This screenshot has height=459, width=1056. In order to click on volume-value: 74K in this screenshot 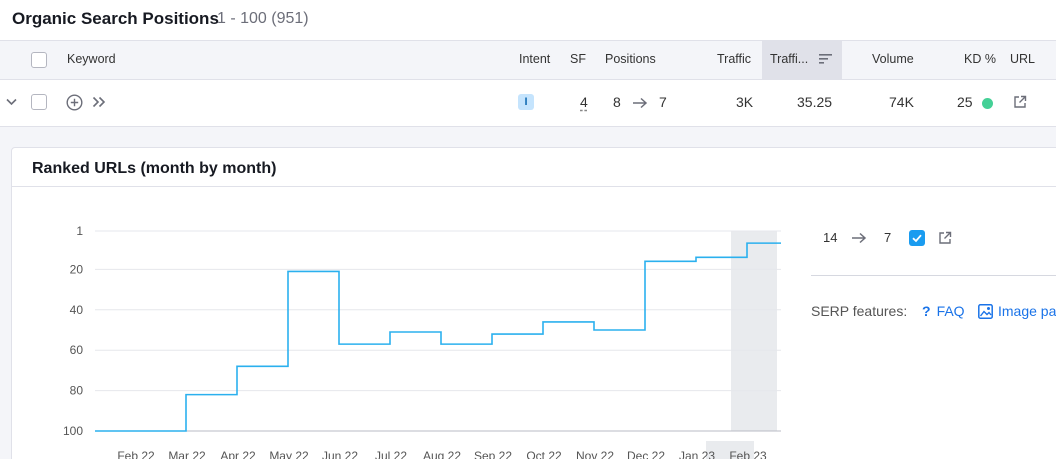, I will do `click(901, 102)`.